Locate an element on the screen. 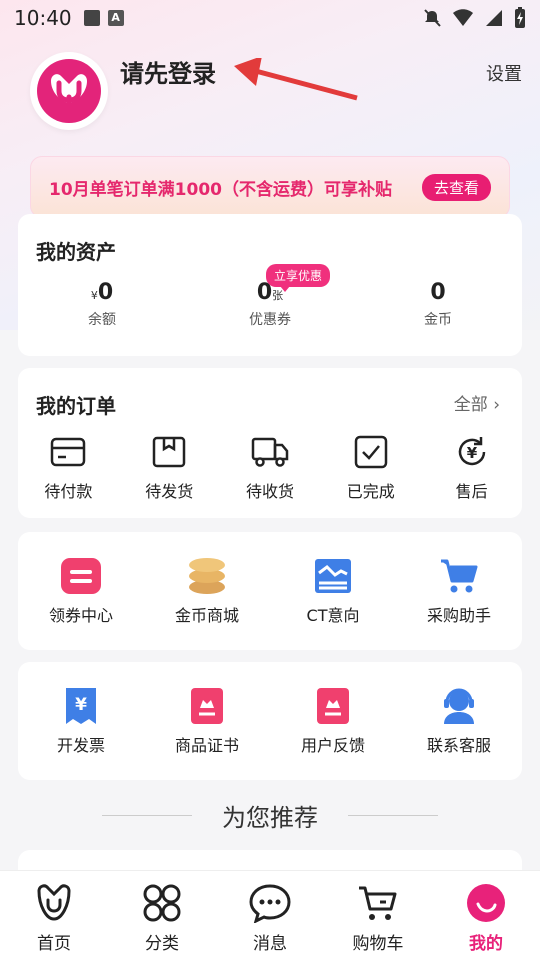  nav-home: 首页 is located at coordinates (54, 915).